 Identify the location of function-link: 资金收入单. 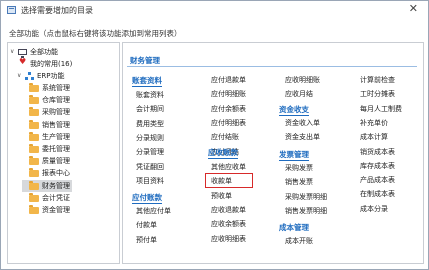
(302, 123).